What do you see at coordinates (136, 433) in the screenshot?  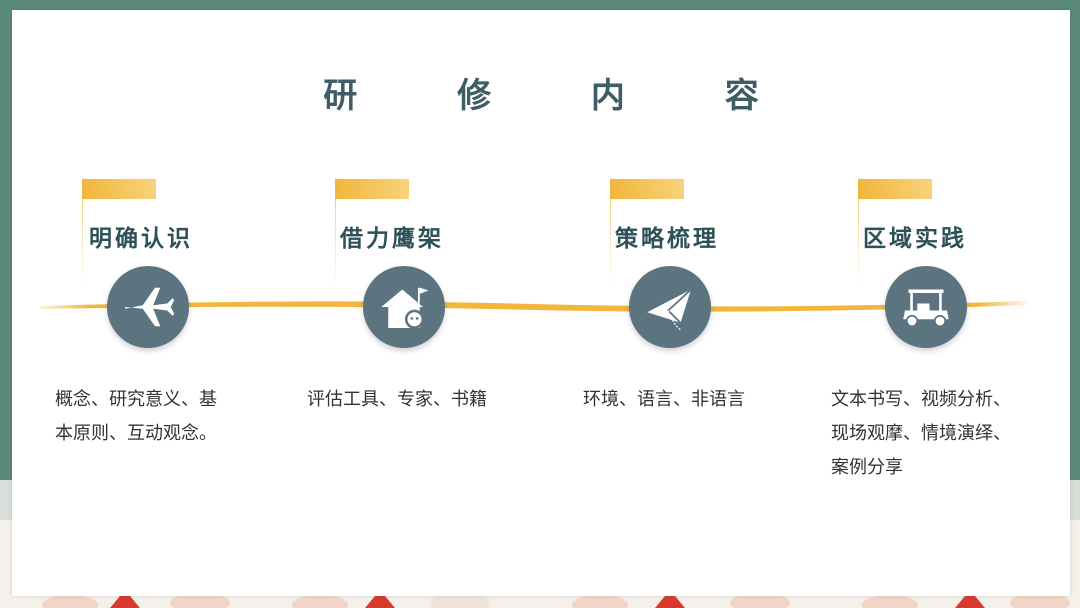 I see `description-line: 本原则、互动观念。` at bounding box center [136, 433].